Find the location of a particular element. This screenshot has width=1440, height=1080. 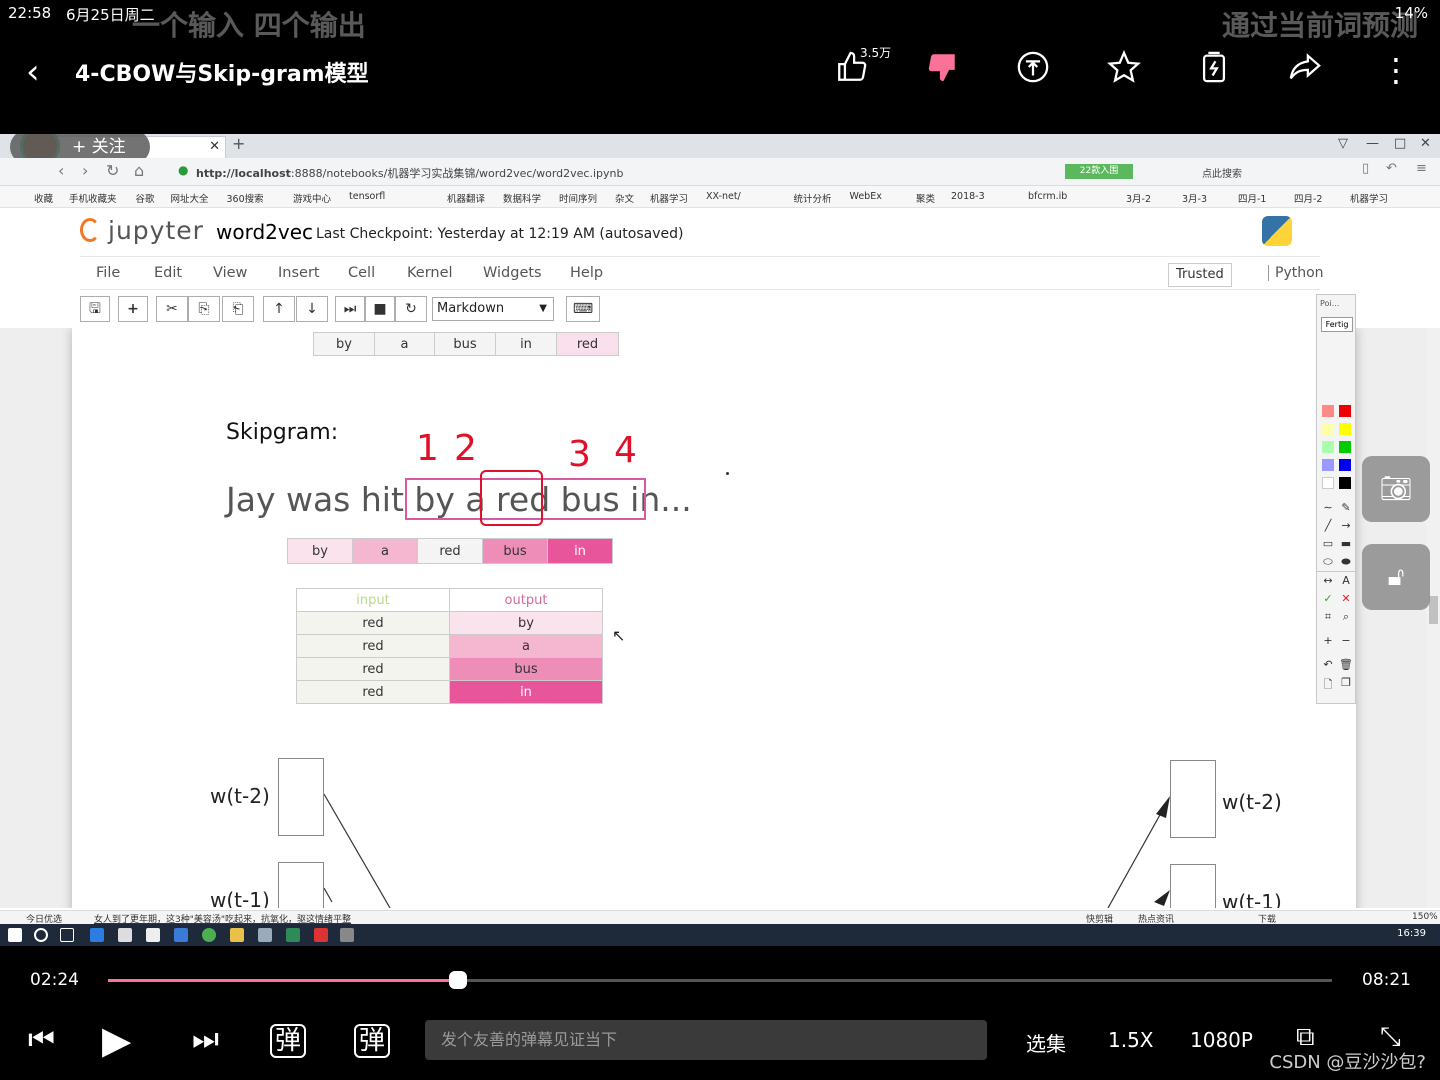

menu-widgets: Widgets is located at coordinates (512, 273).